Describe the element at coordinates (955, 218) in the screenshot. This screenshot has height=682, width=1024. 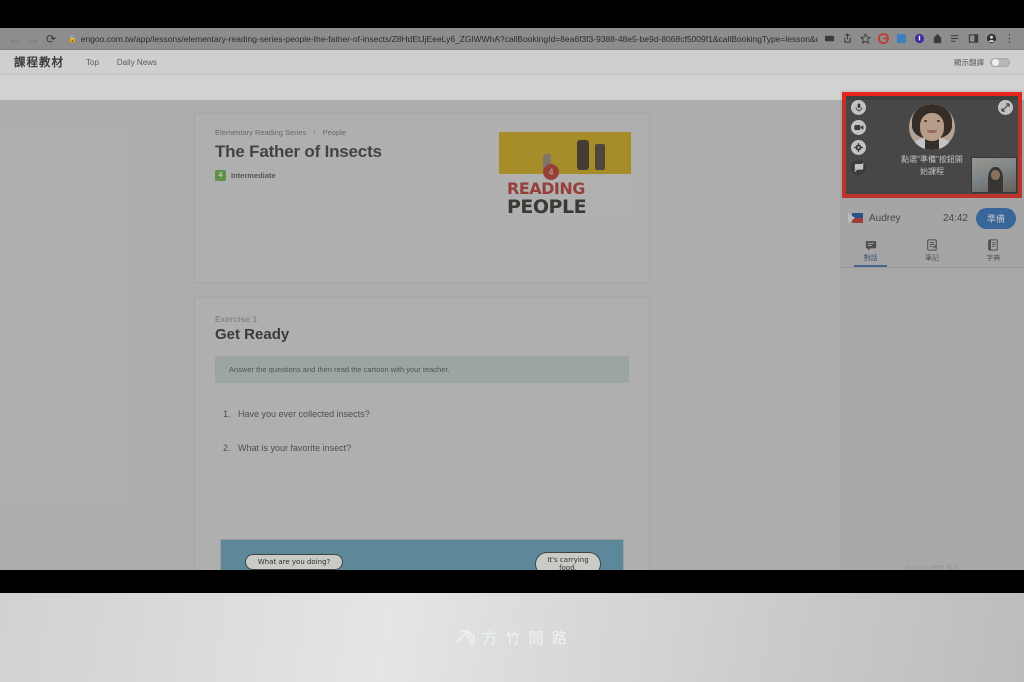
I see `session-timer: 24:42` at that location.